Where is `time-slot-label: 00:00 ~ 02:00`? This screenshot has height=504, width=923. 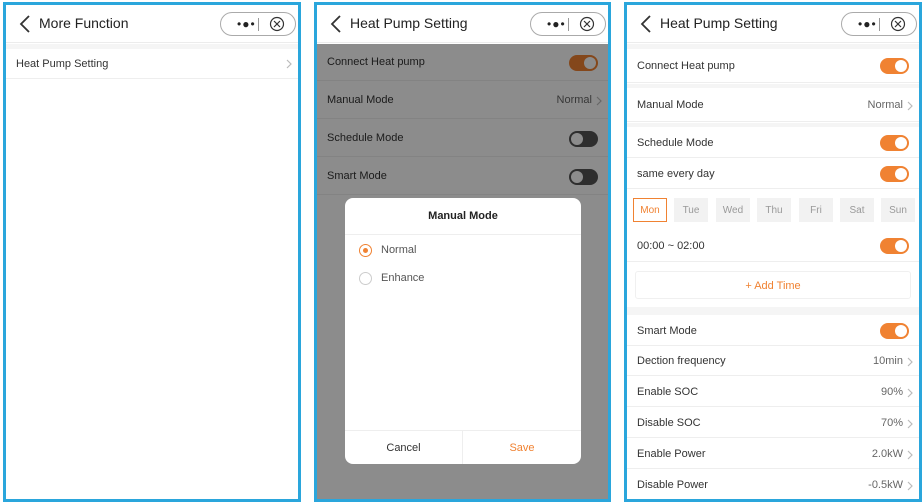
time-slot-label: 00:00 ~ 02:00 is located at coordinates (671, 246).